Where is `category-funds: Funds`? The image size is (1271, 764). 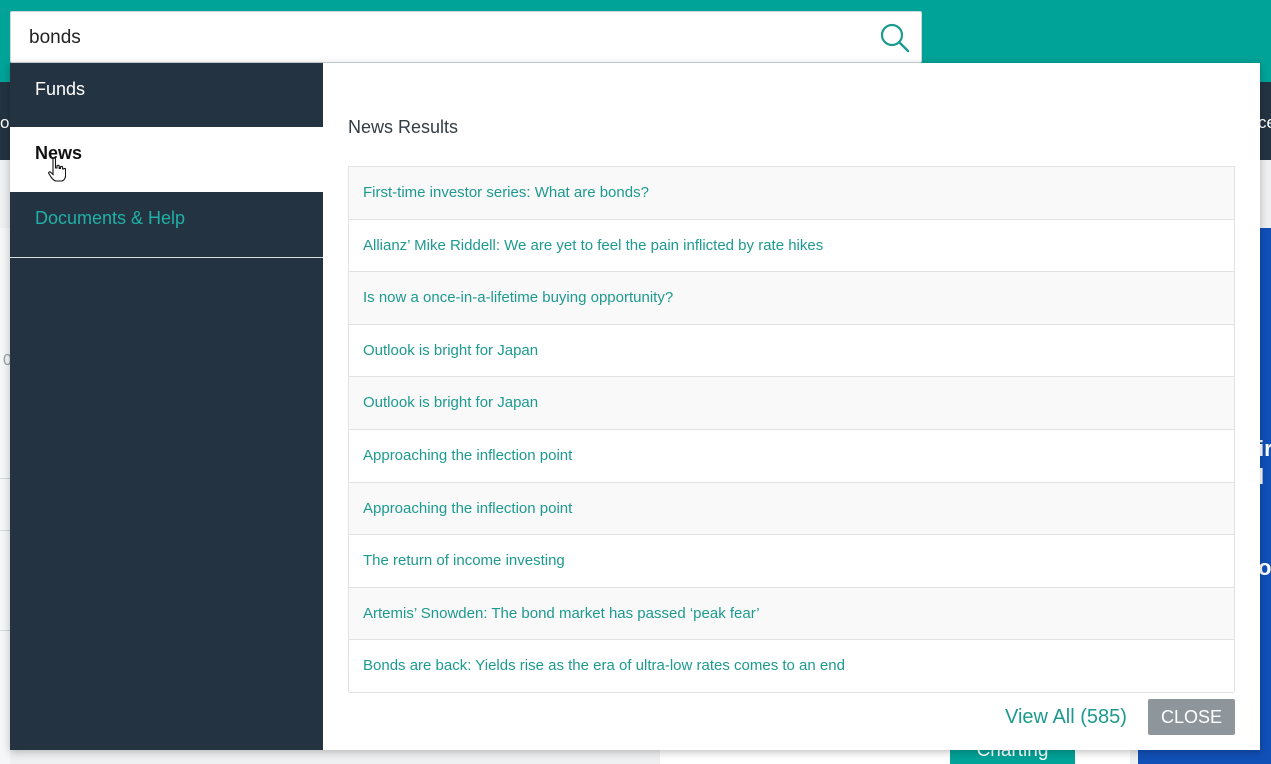 category-funds: Funds is located at coordinates (166, 95).